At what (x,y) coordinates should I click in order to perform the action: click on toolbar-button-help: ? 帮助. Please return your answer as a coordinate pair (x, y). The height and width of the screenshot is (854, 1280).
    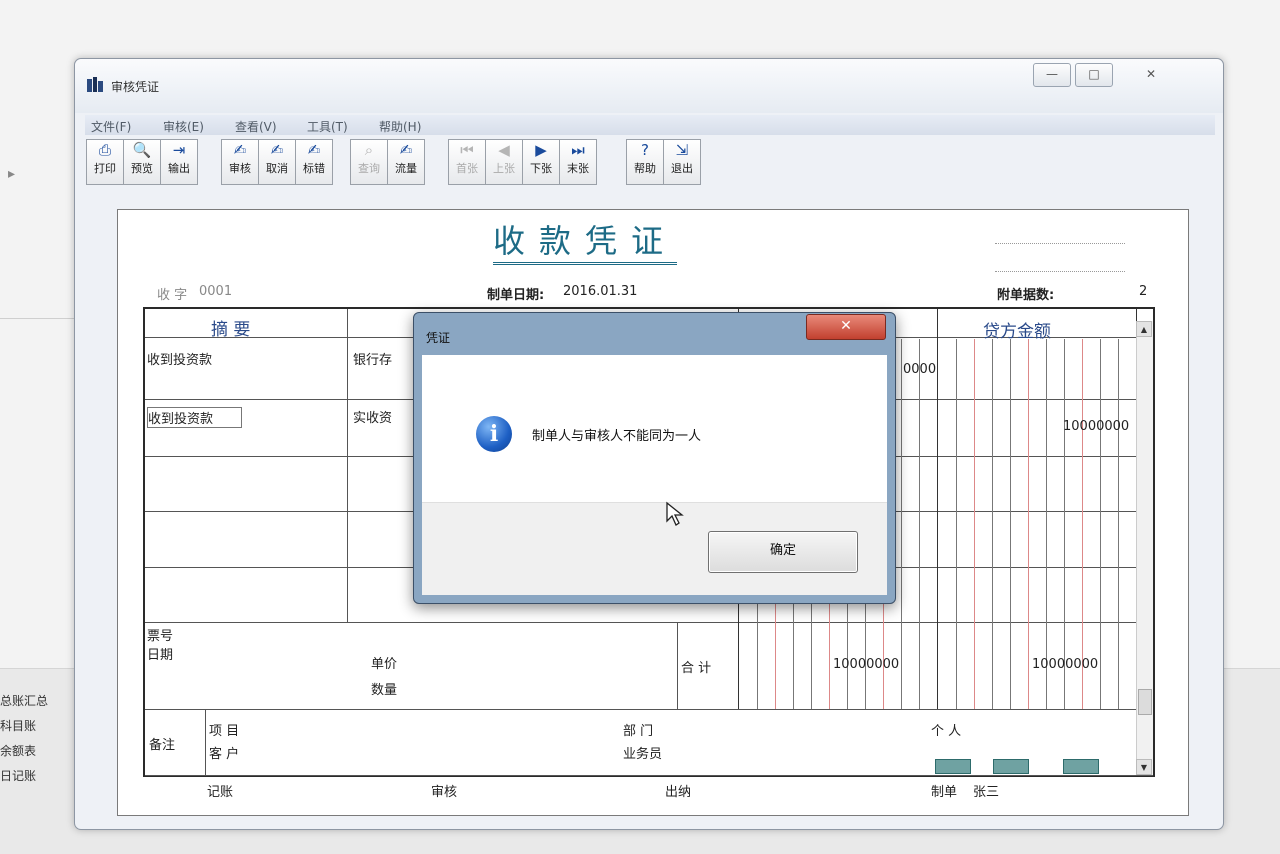
    Looking at the image, I should click on (645, 162).